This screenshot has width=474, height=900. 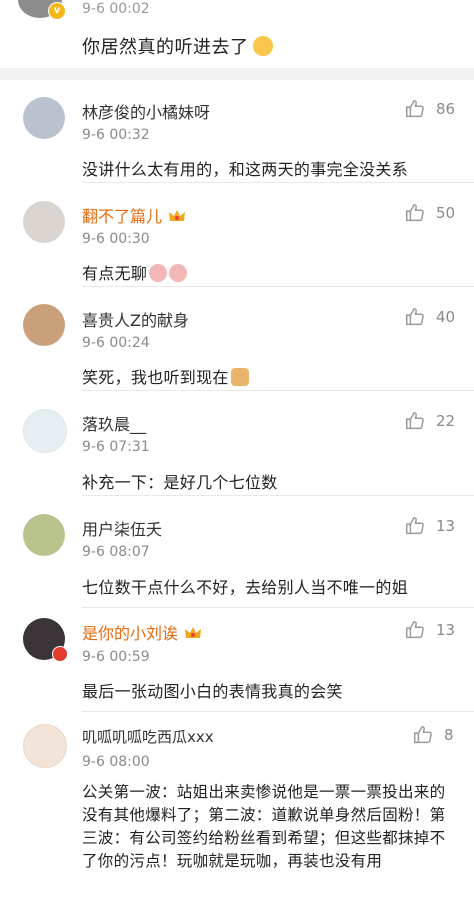 What do you see at coordinates (237, 660) in the screenshot?
I see `comment-item: 是你的小刘诶 9-6 00:59 最后一张动图小白的表情我真的会笑 13` at bounding box center [237, 660].